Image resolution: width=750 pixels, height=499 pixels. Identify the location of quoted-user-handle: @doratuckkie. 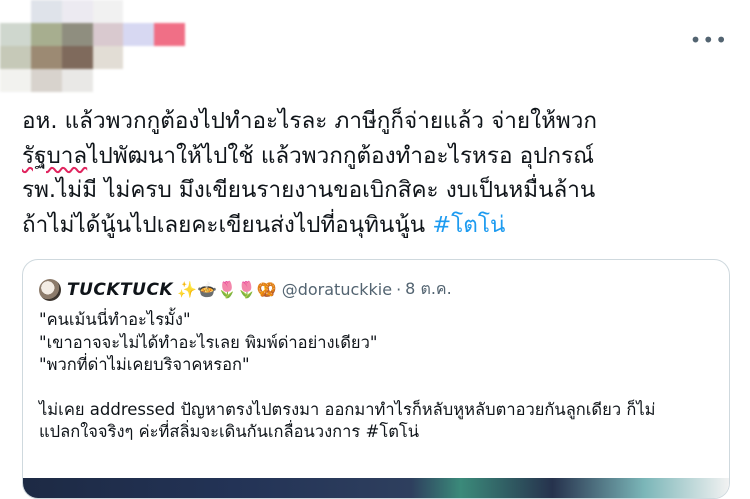
(337, 289).